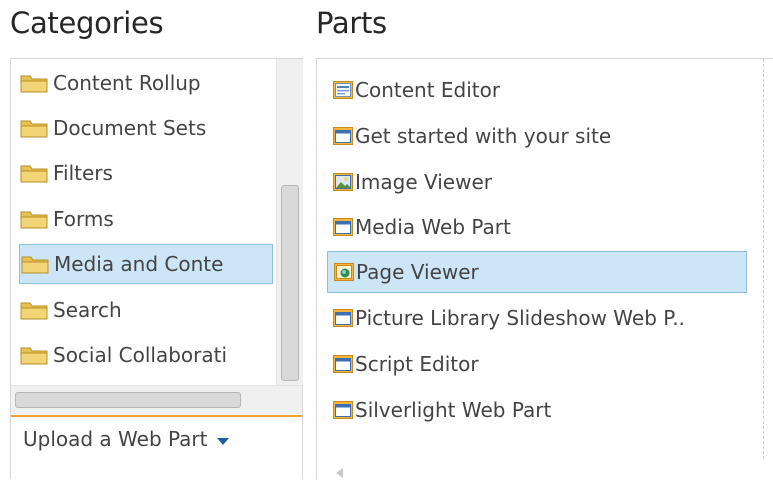  Describe the element at coordinates (143, 219) in the screenshot. I see `category-forms: Forms` at that location.